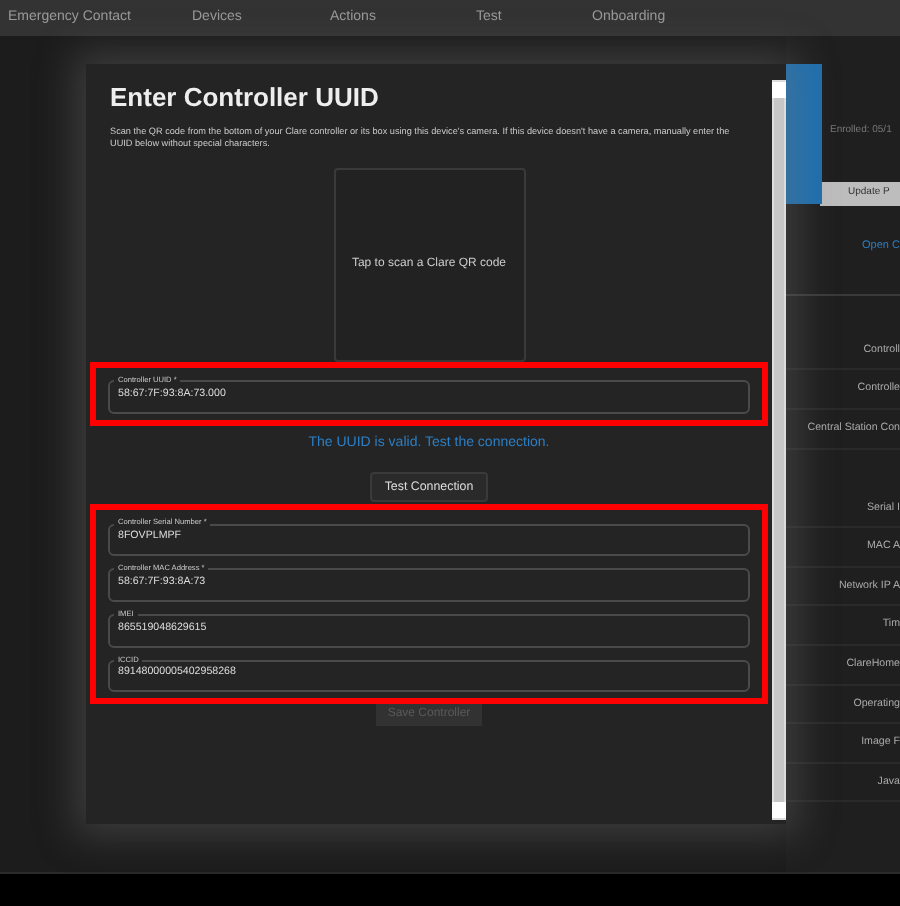 The height and width of the screenshot is (906, 900). I want to click on scrollbar, so click(779, 450).